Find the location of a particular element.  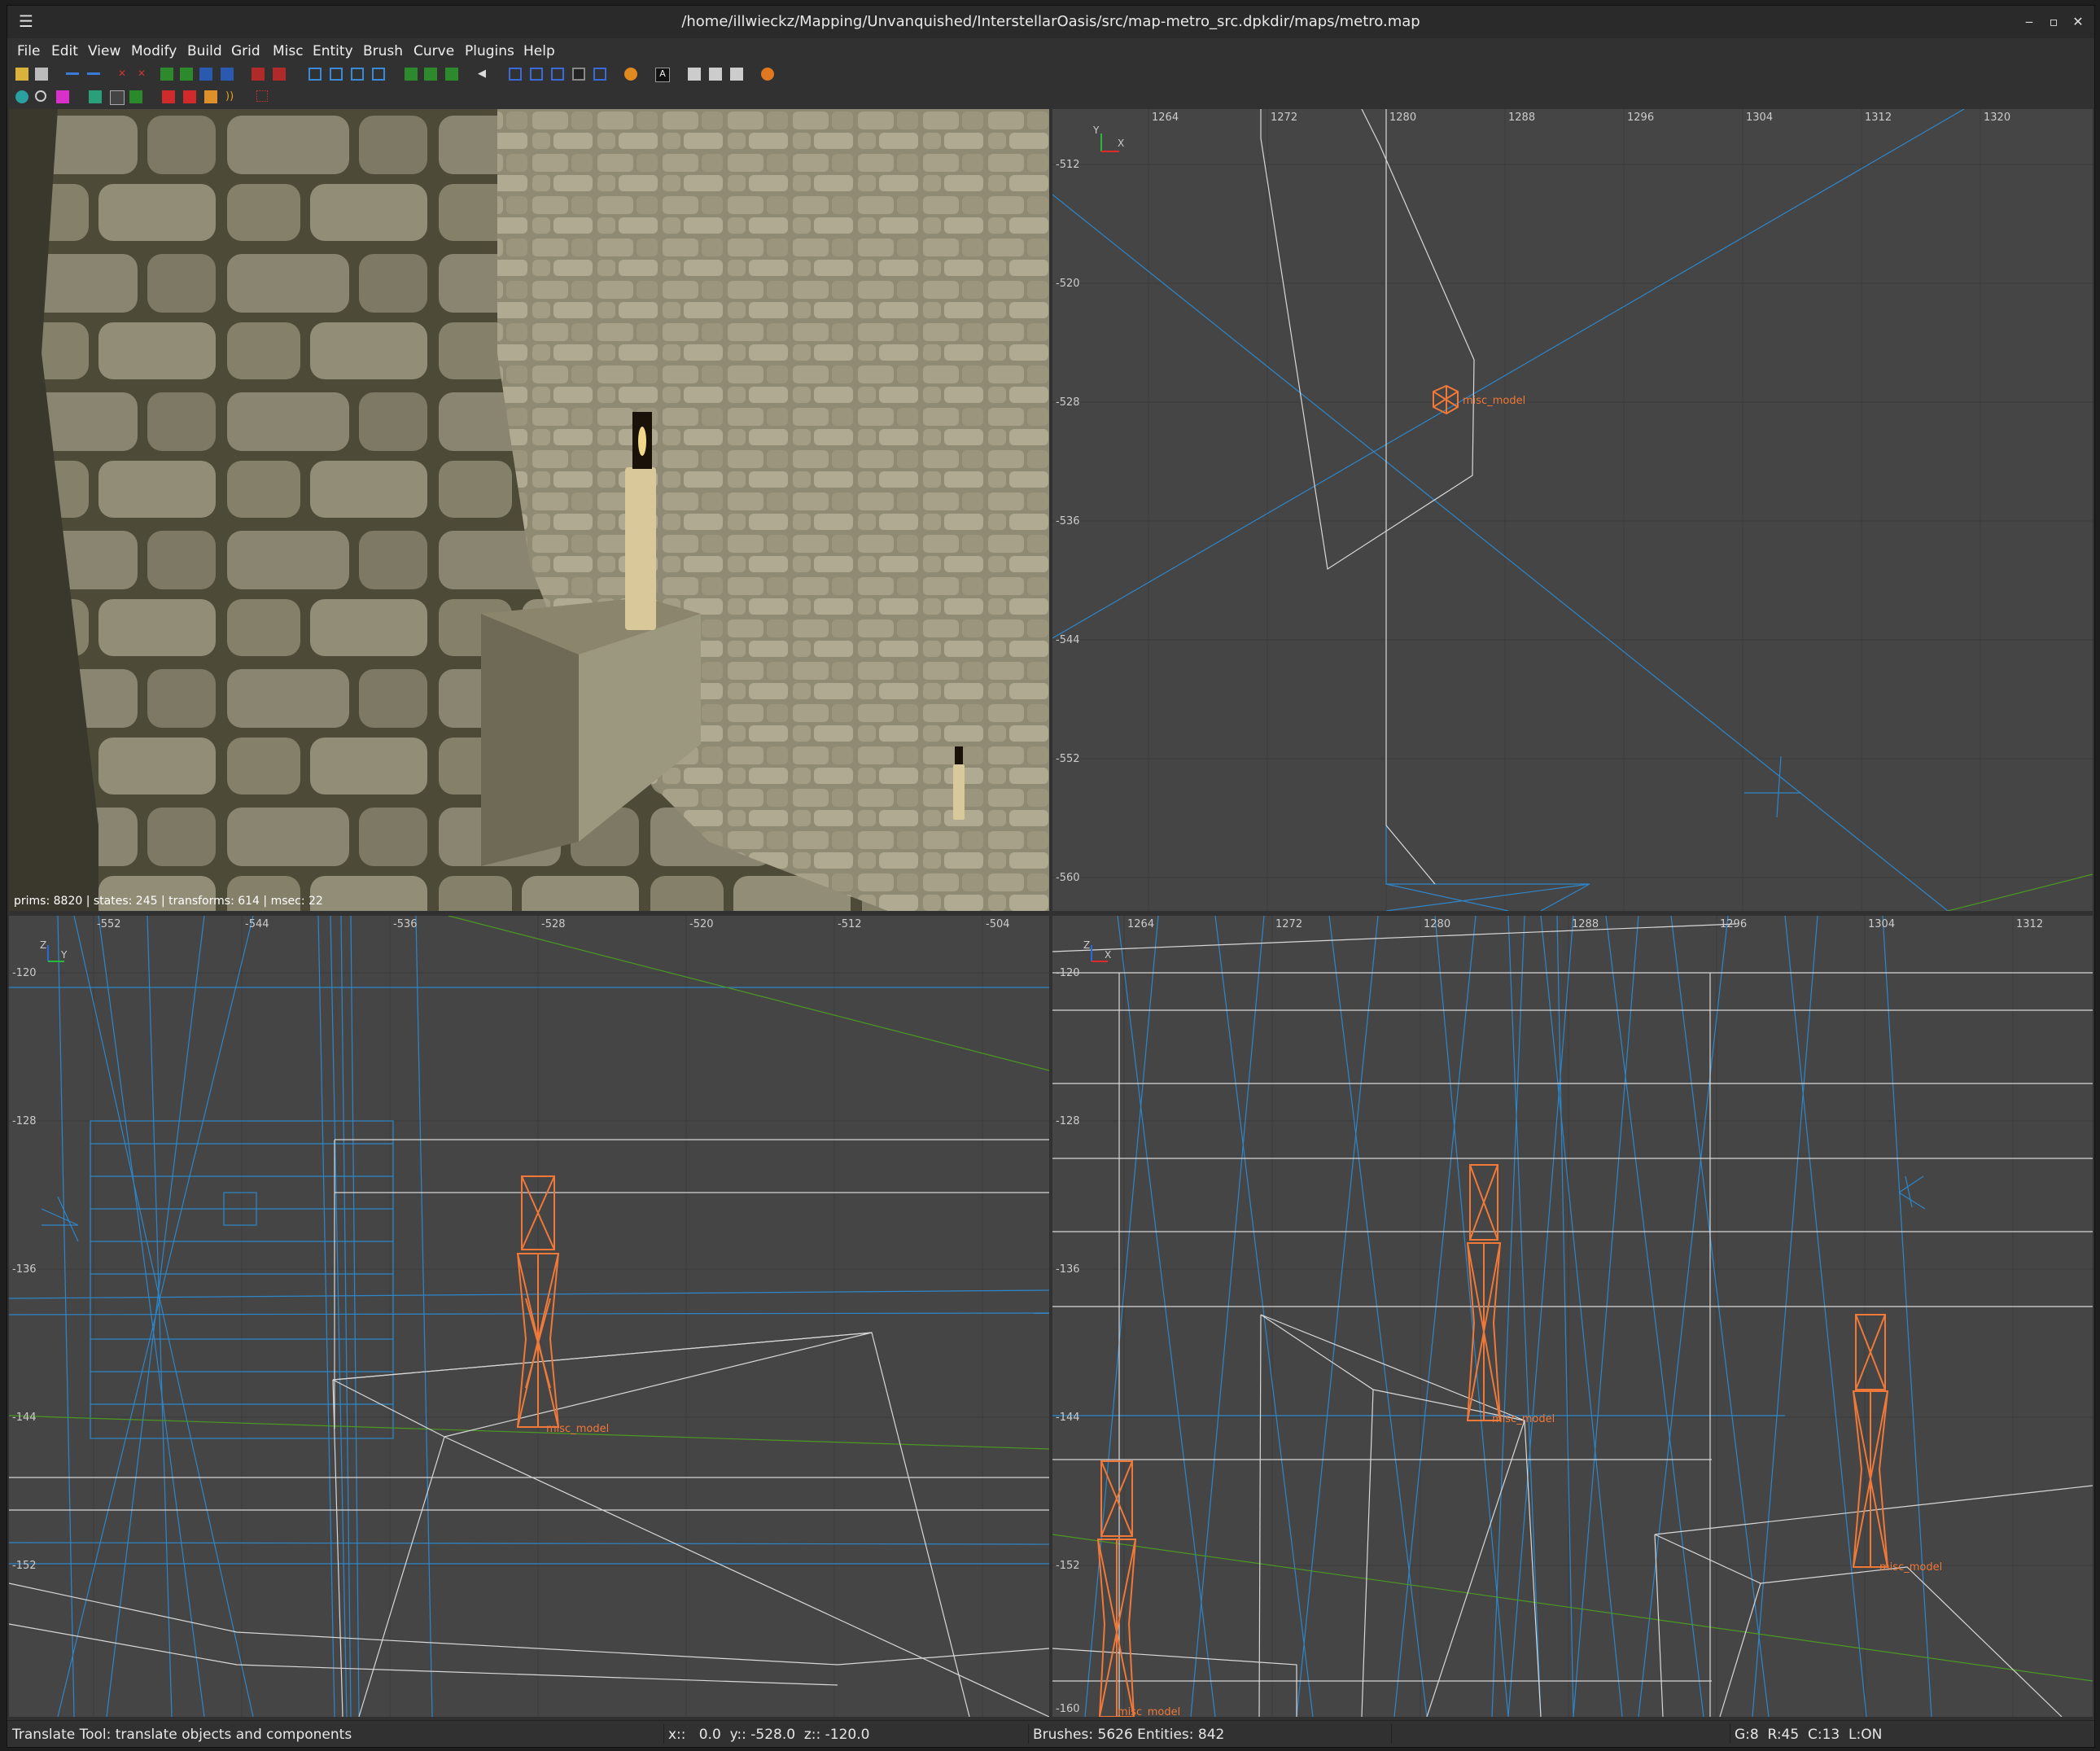

y-tick: -144 is located at coordinates (1068, 1418).